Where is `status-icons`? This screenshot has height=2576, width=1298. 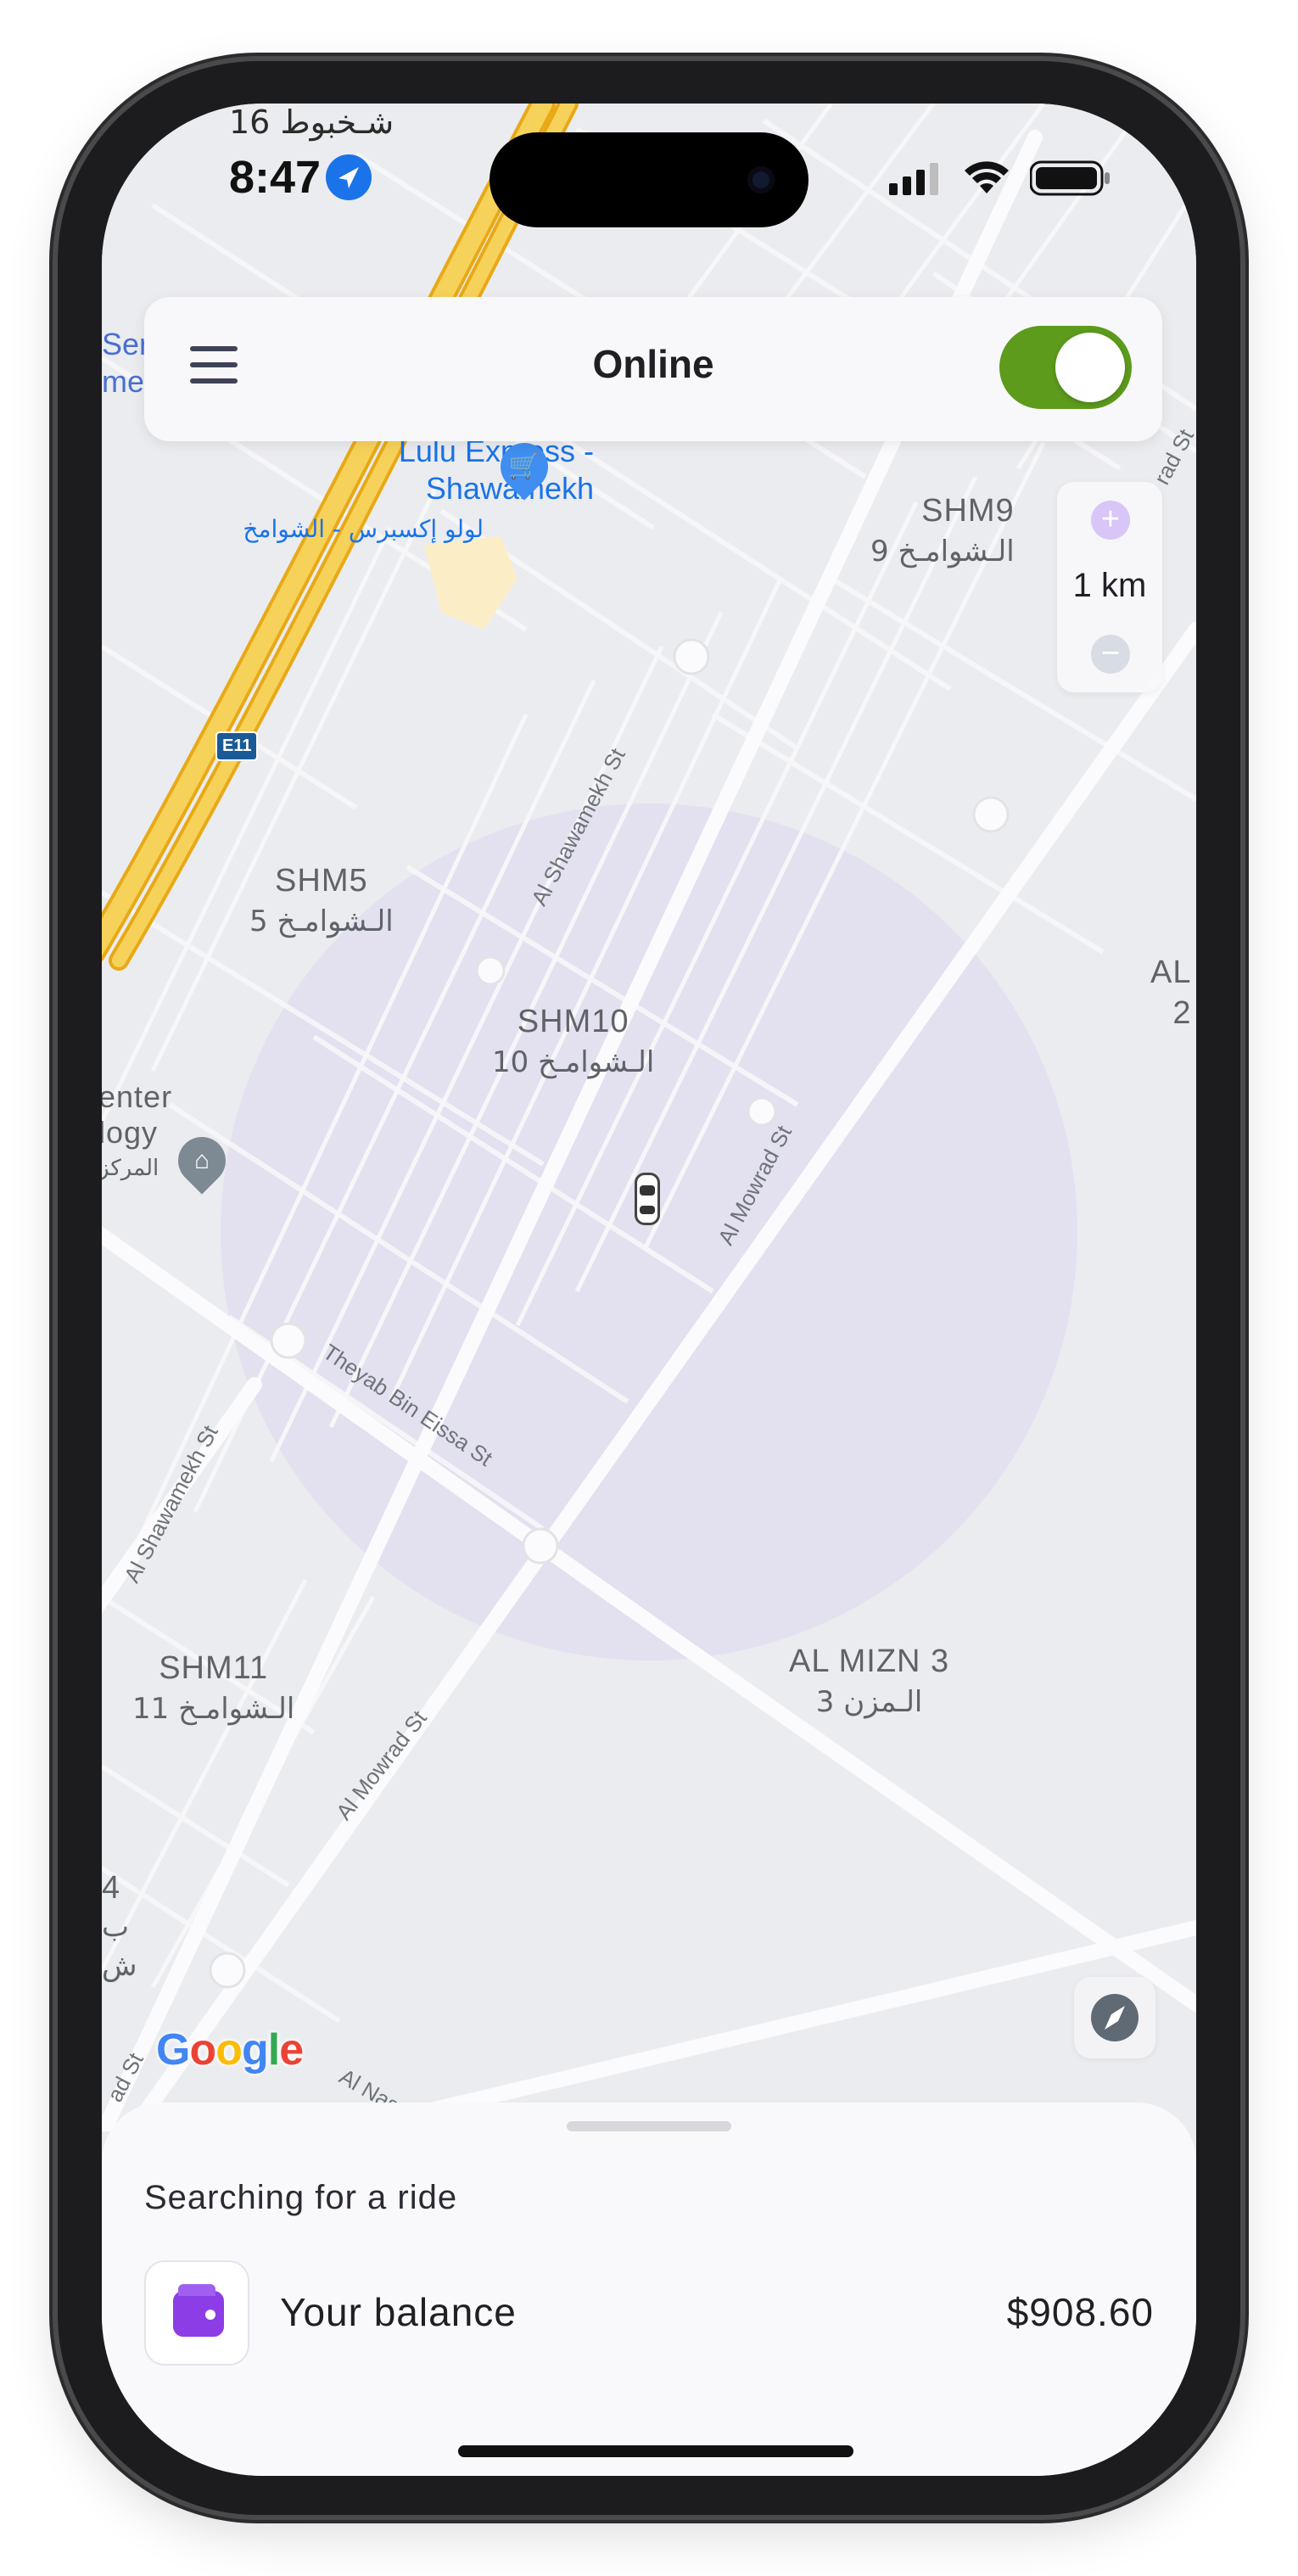 status-icons is located at coordinates (1000, 178).